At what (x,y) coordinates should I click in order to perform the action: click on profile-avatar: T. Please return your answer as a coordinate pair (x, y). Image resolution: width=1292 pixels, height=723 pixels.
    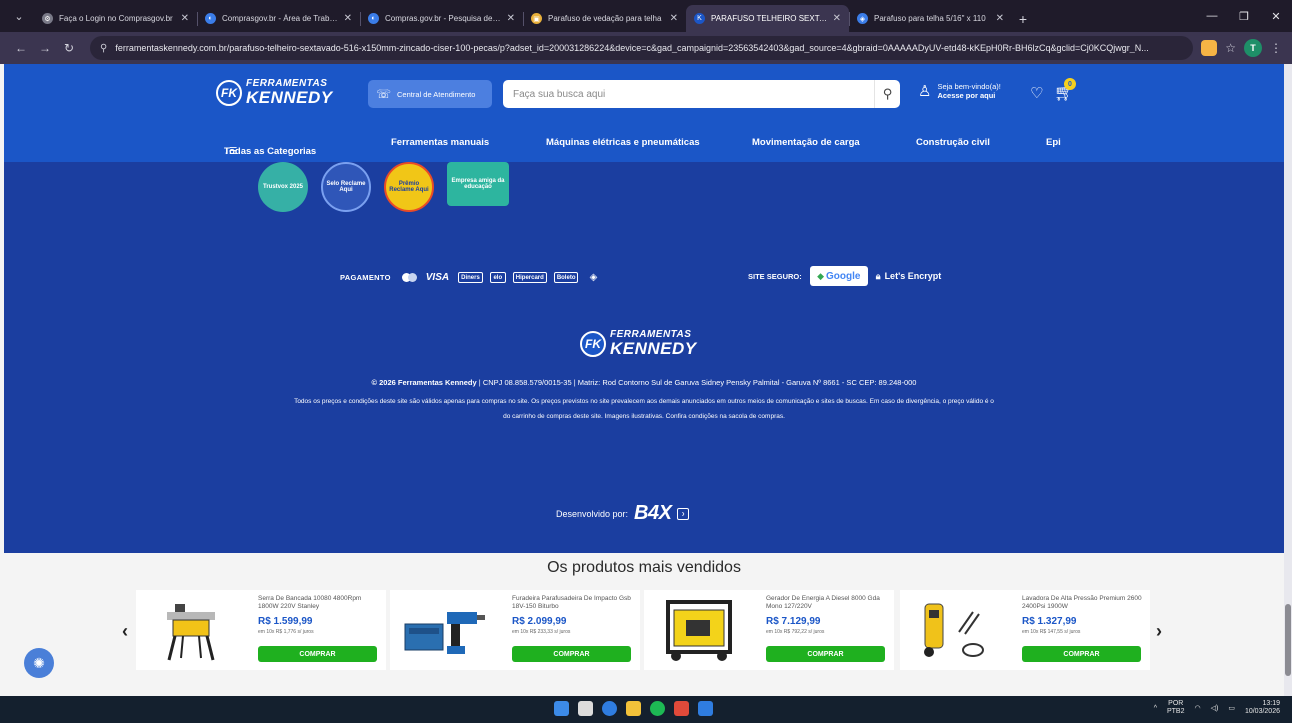
    Looking at the image, I should click on (1253, 48).